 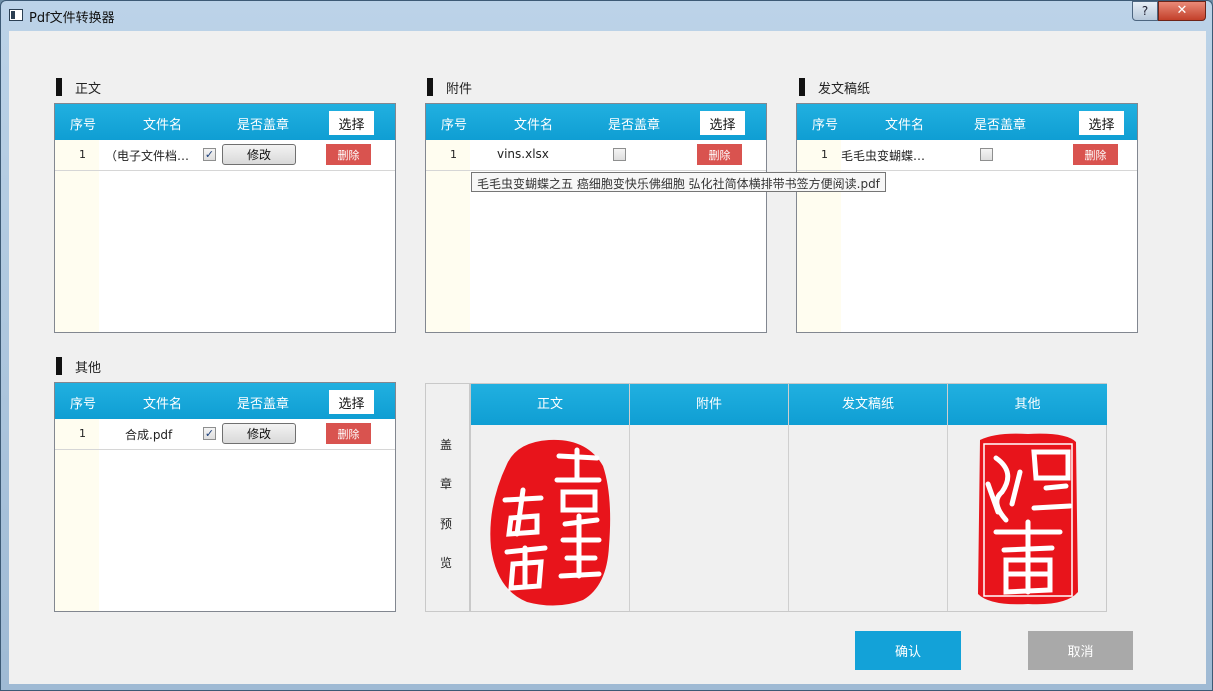 I want to click on table-row: 1 vins.xlsx 删除, so click(x=596, y=155).